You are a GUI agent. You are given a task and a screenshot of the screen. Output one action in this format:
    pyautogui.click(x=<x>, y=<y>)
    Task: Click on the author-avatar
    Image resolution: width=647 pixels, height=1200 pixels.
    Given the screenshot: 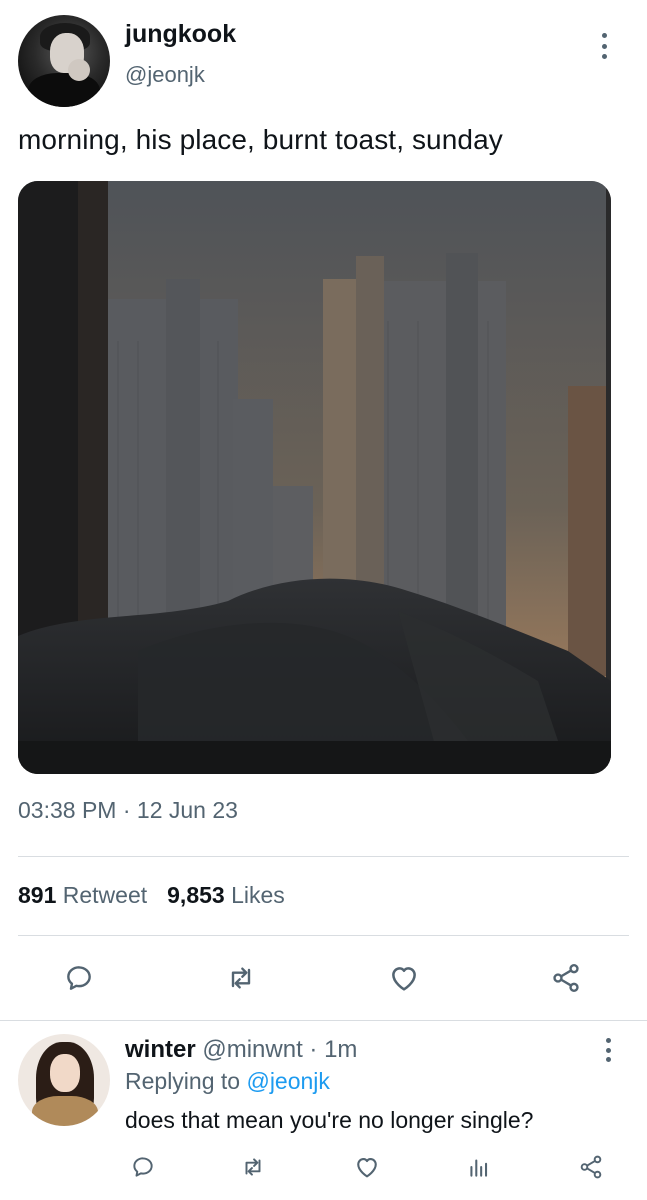 What is the action you would take?
    pyautogui.click(x=64, y=61)
    